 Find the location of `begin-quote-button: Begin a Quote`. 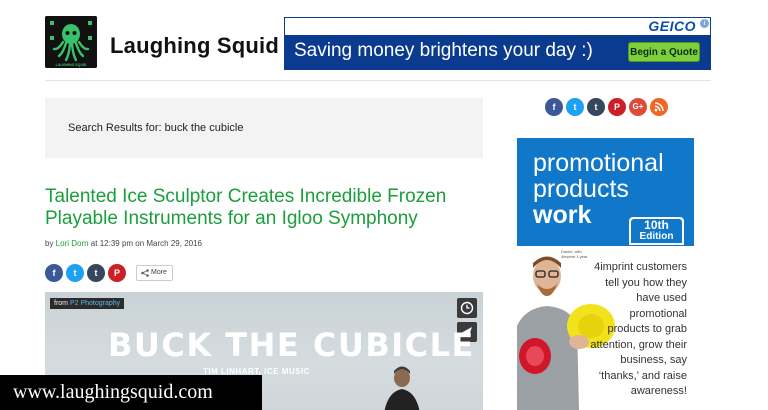

begin-quote-button: Begin a Quote is located at coordinates (664, 52).